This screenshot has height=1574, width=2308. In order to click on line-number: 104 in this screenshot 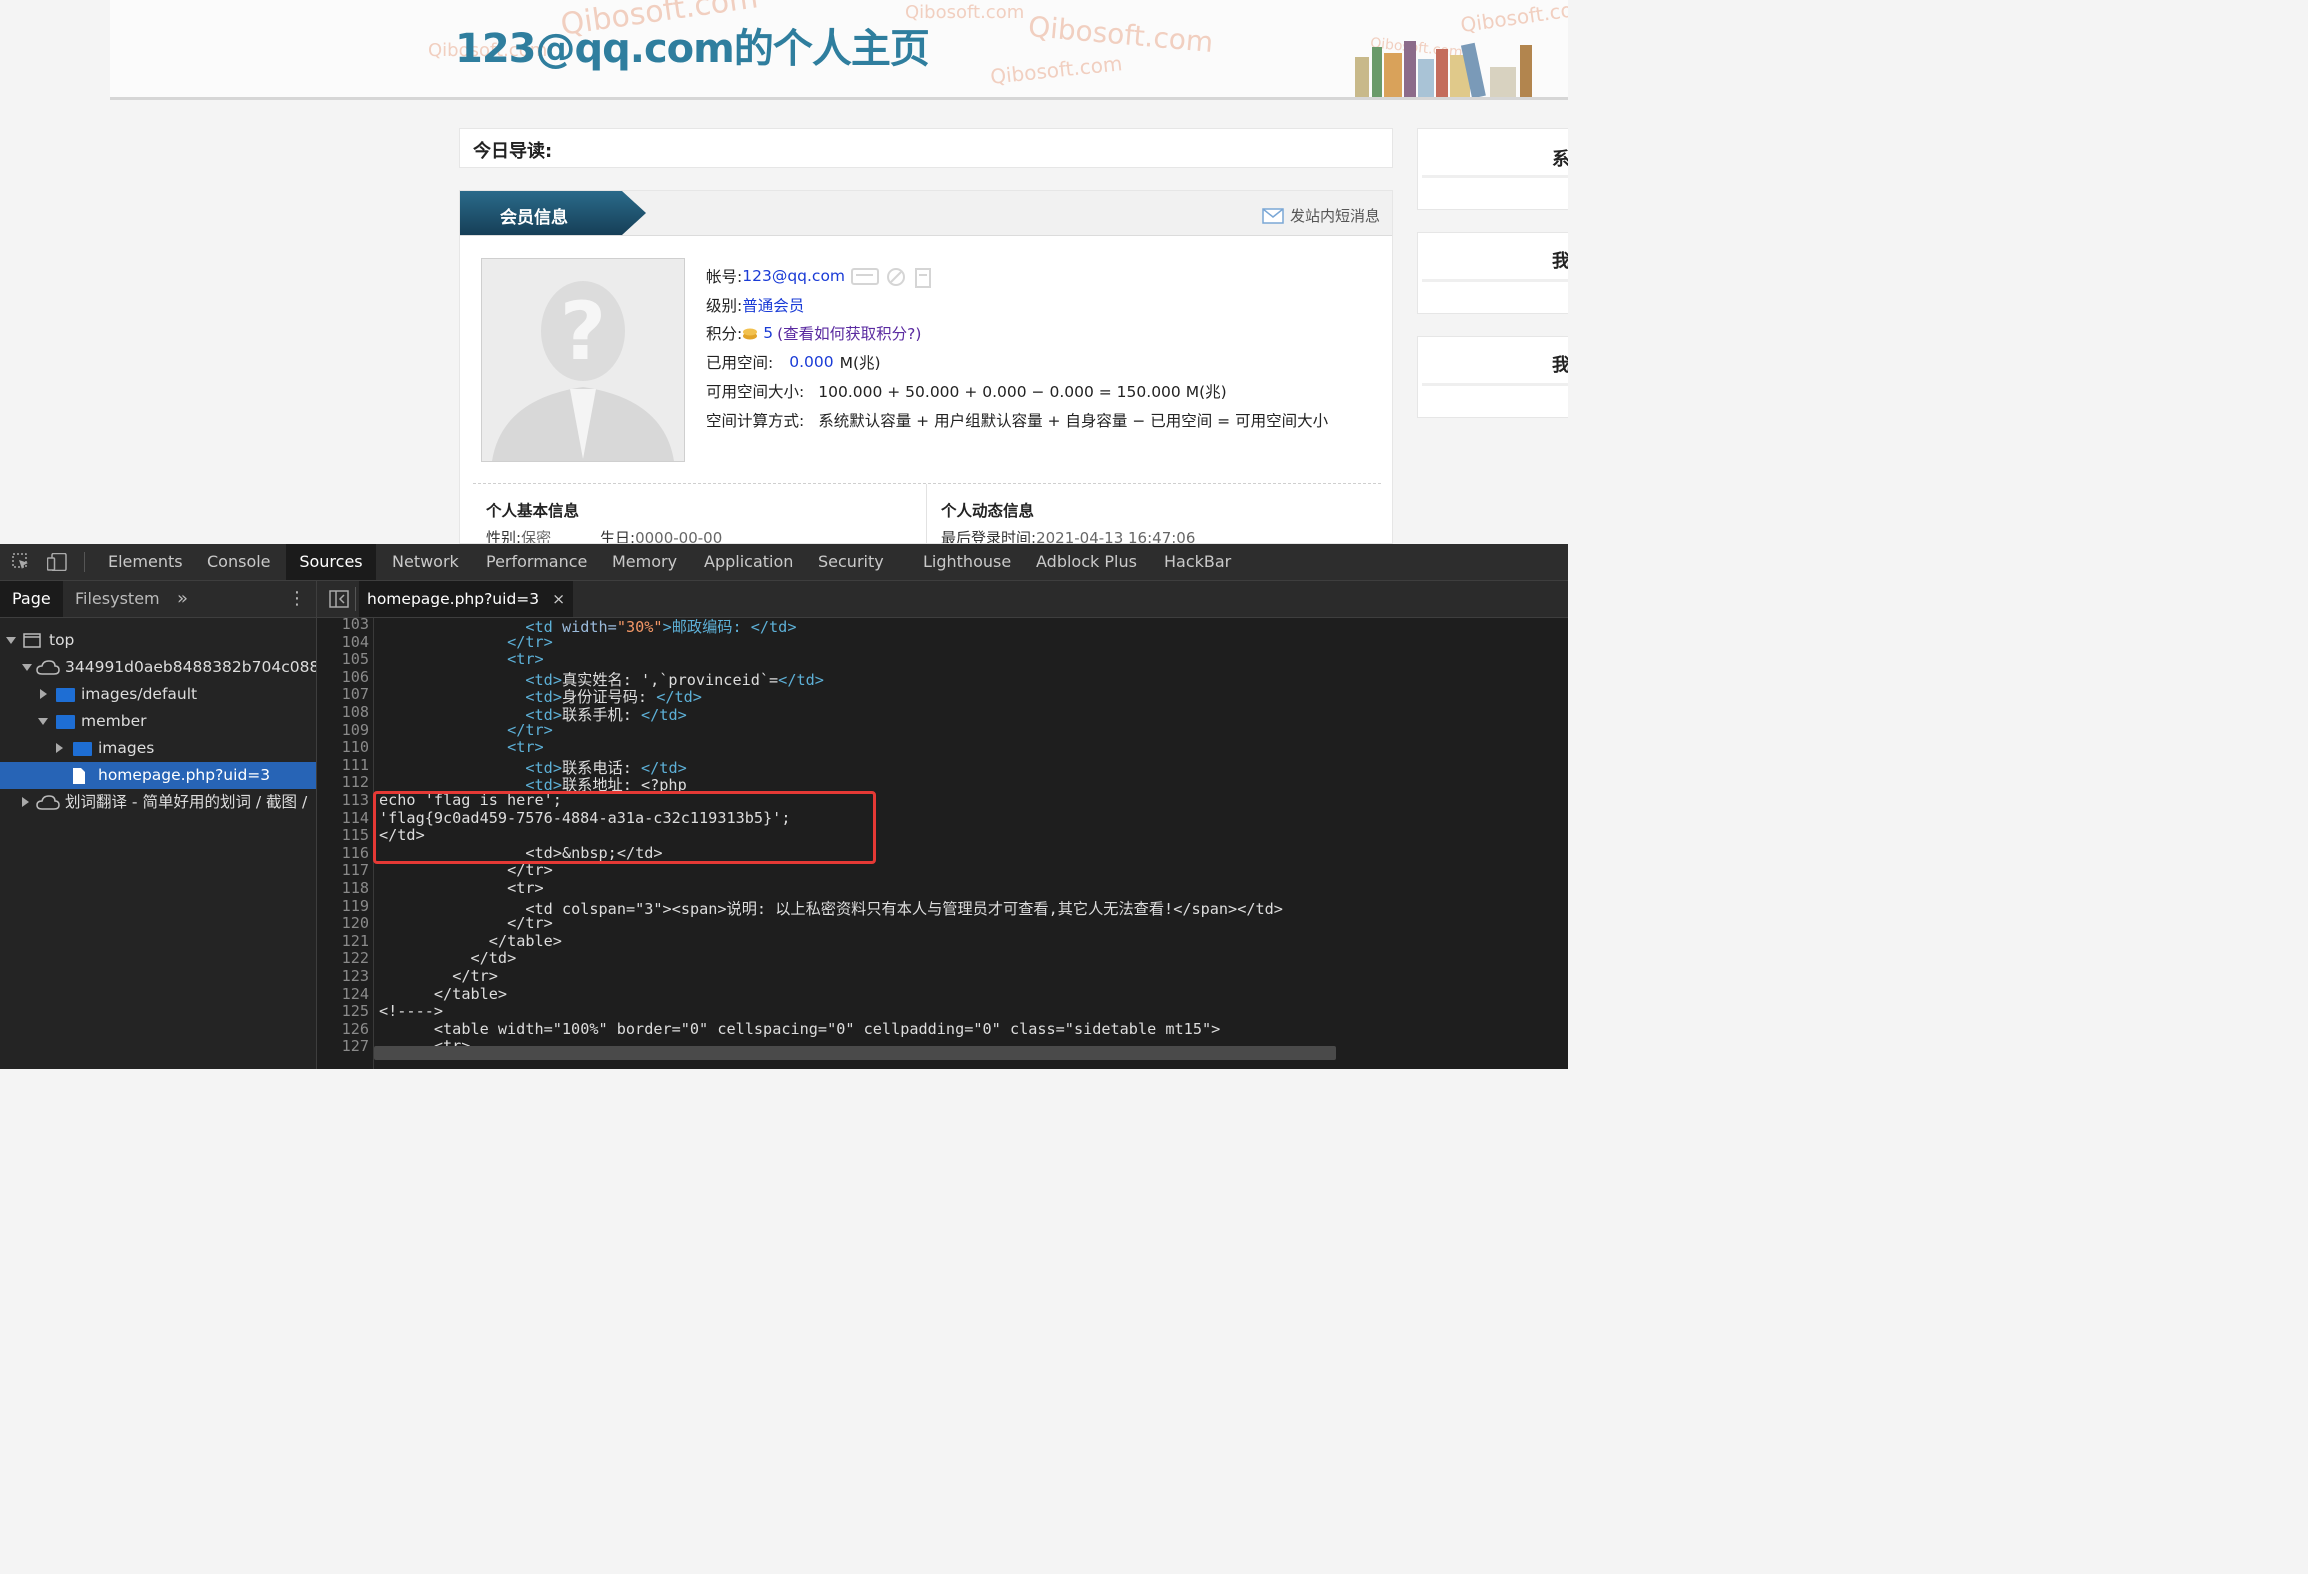, I will do `click(343, 642)`.